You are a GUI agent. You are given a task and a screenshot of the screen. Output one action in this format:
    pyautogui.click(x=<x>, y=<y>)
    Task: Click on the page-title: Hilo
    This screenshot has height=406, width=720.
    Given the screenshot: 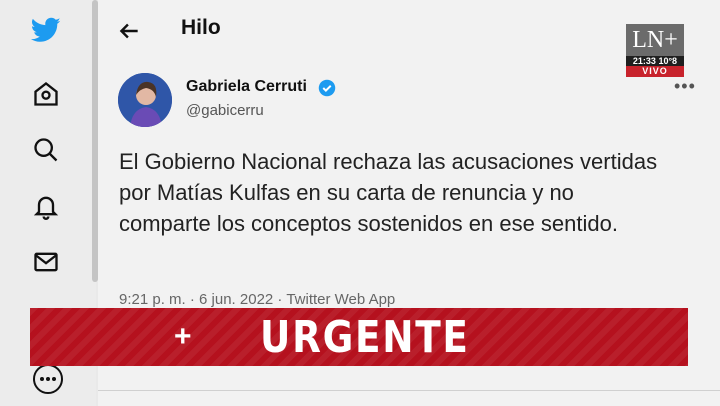 What is the action you would take?
    pyautogui.click(x=201, y=27)
    